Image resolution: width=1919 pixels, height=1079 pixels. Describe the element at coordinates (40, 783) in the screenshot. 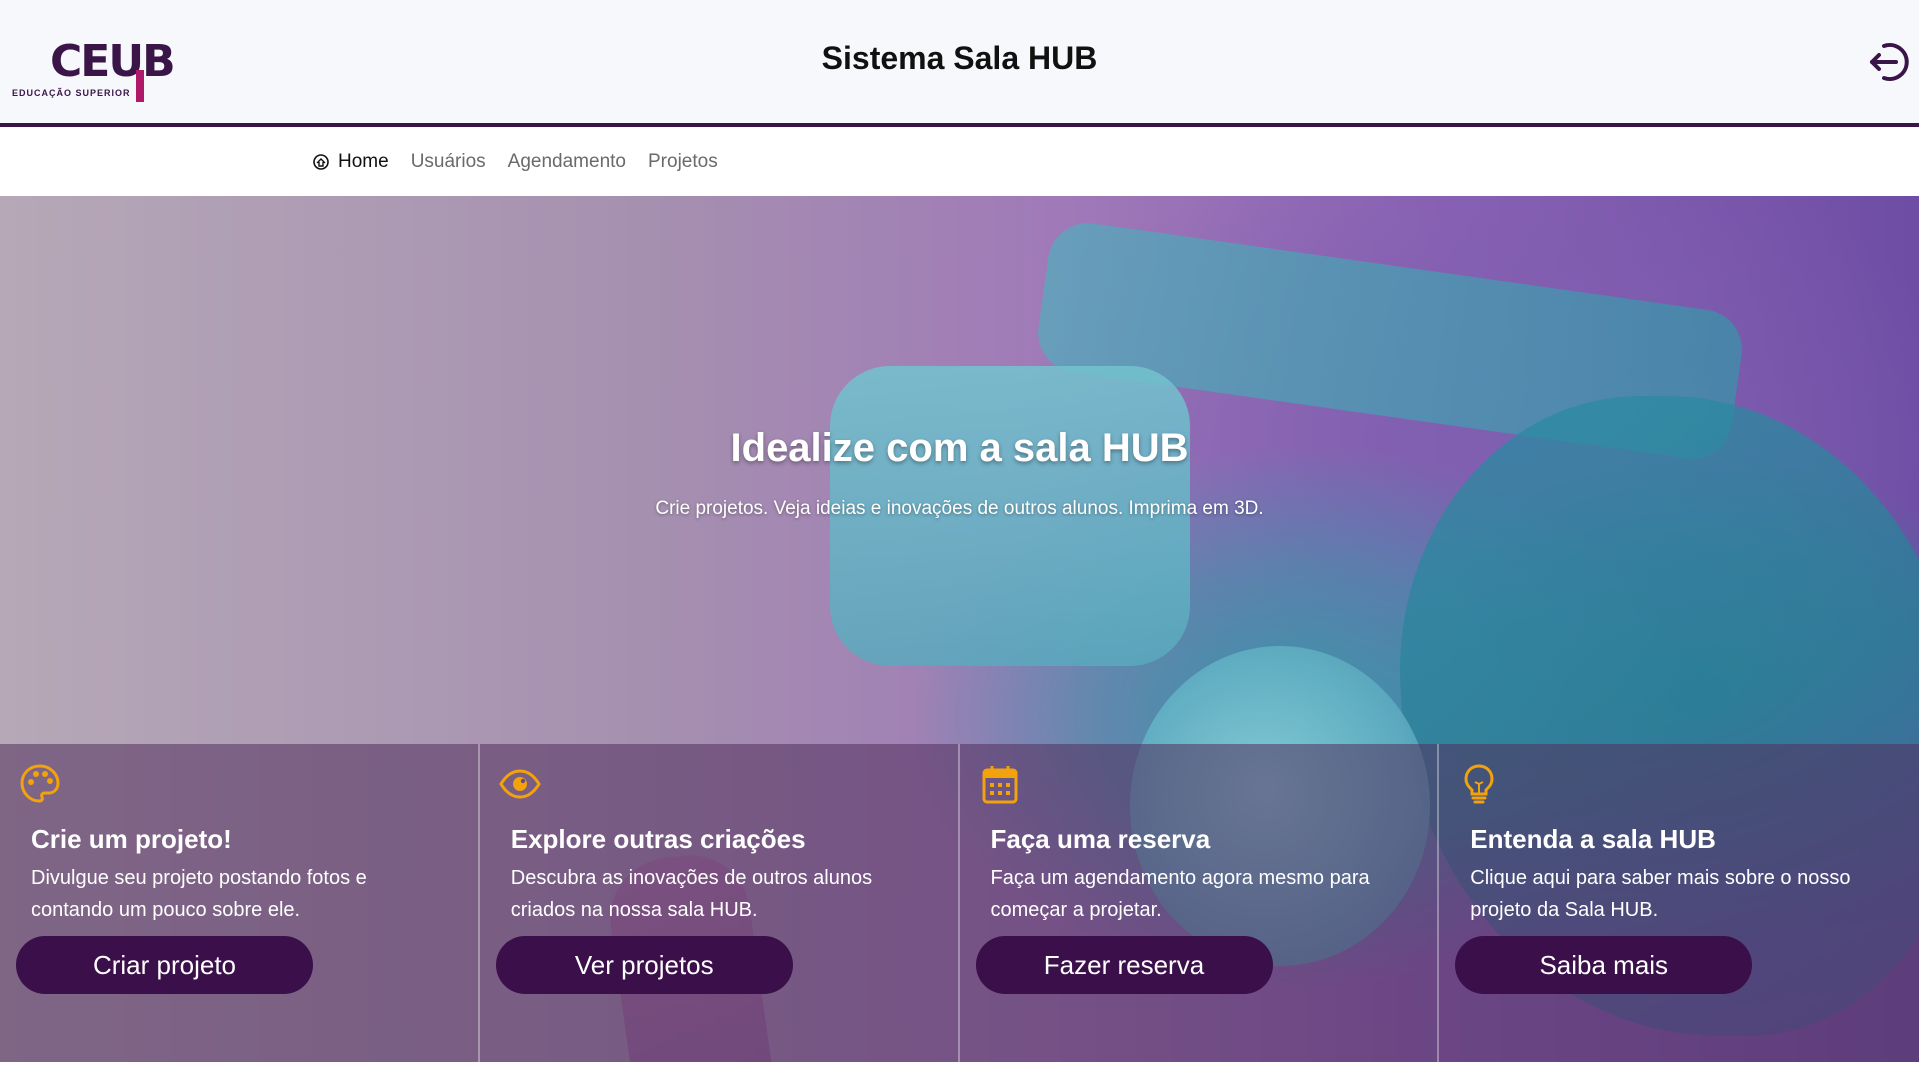

I see `palette-icon` at that location.